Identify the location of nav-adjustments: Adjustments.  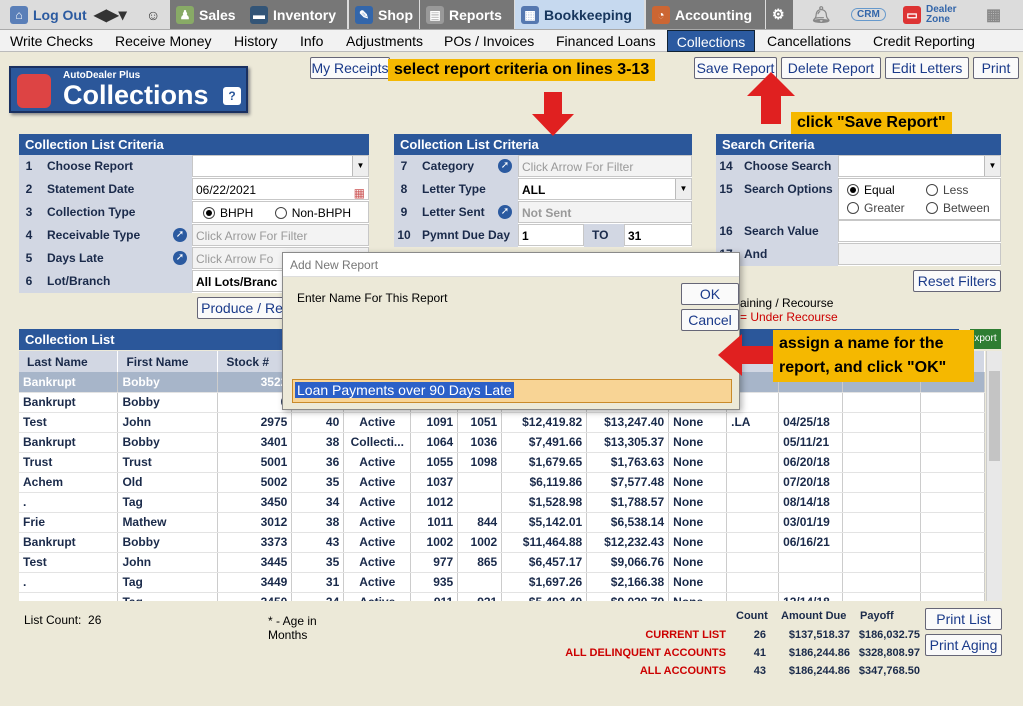
(384, 41).